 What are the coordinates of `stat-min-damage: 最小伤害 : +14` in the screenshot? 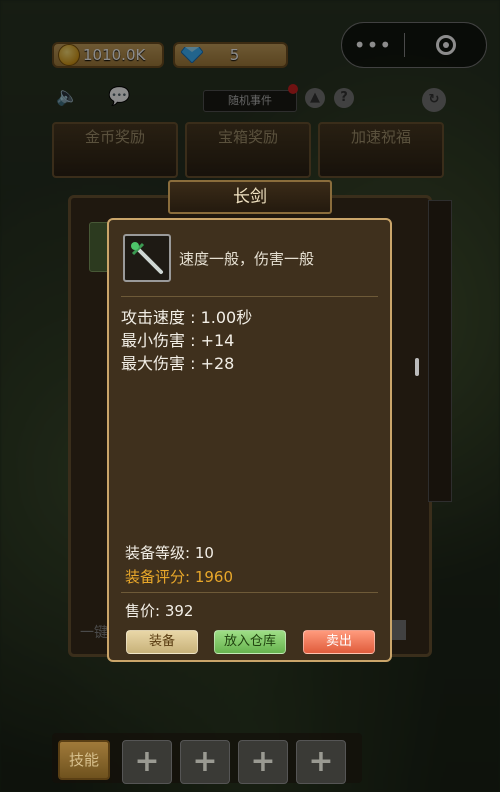 It's located at (178, 340).